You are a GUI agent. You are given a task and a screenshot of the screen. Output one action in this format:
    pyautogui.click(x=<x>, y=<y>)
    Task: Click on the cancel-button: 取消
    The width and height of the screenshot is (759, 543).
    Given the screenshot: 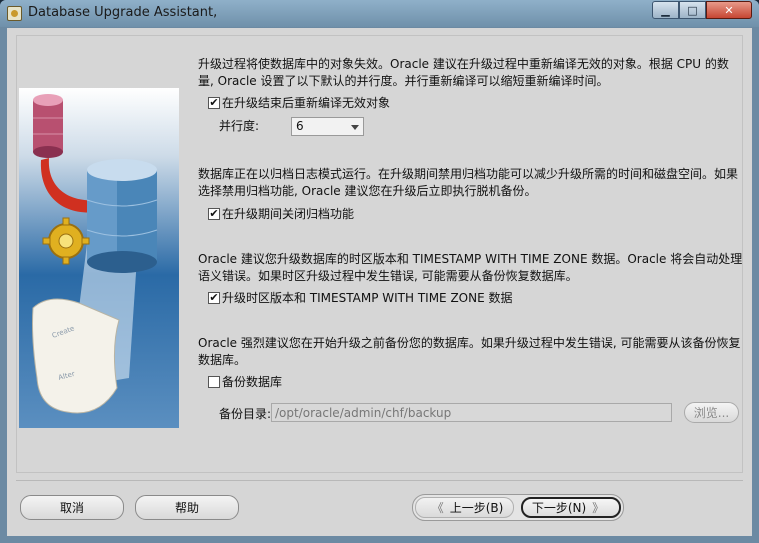 What is the action you would take?
    pyautogui.click(x=72, y=507)
    